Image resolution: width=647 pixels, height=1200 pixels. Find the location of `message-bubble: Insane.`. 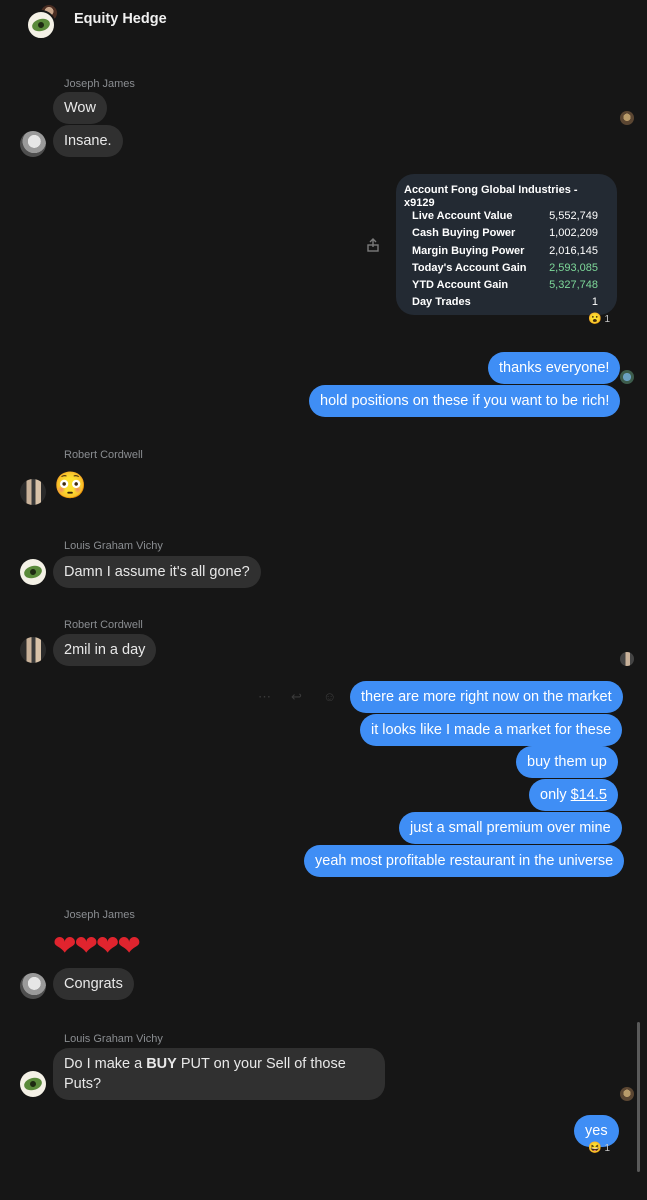

message-bubble: Insane. is located at coordinates (88, 141).